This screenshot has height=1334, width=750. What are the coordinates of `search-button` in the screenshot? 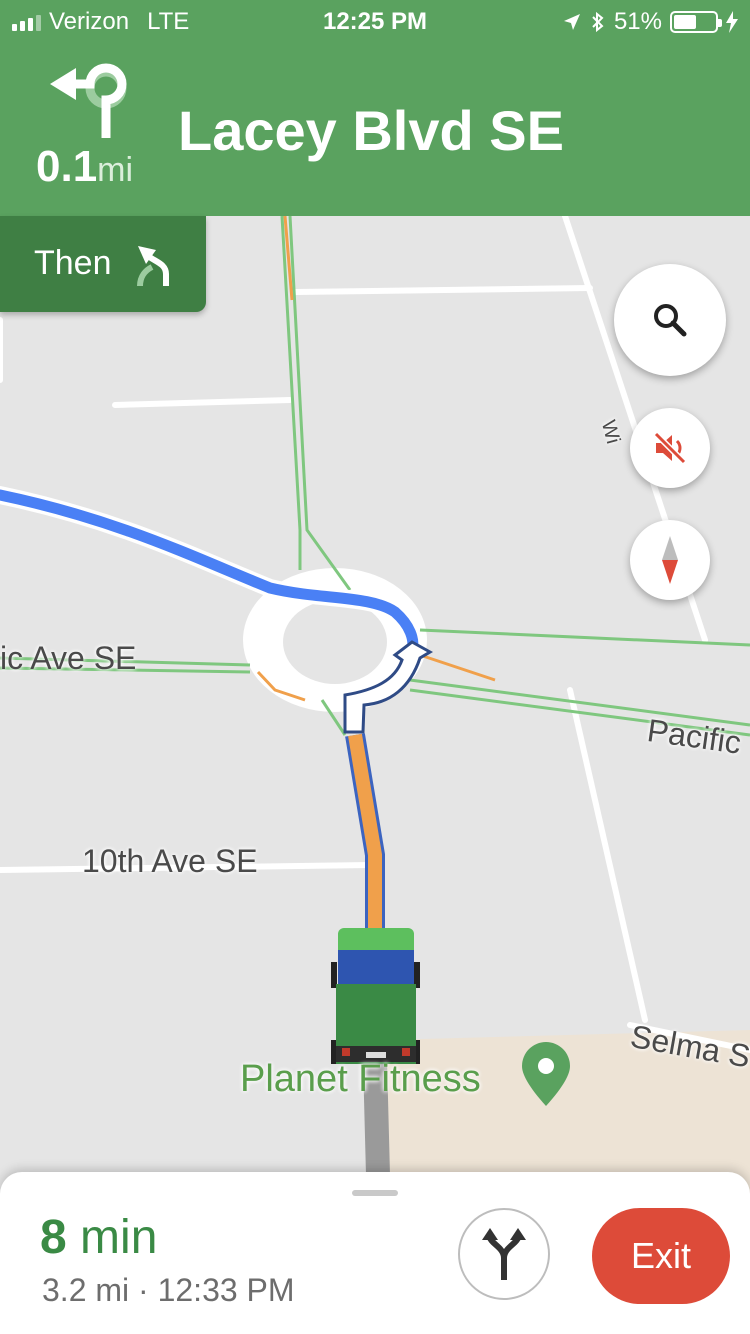 It's located at (670, 320).